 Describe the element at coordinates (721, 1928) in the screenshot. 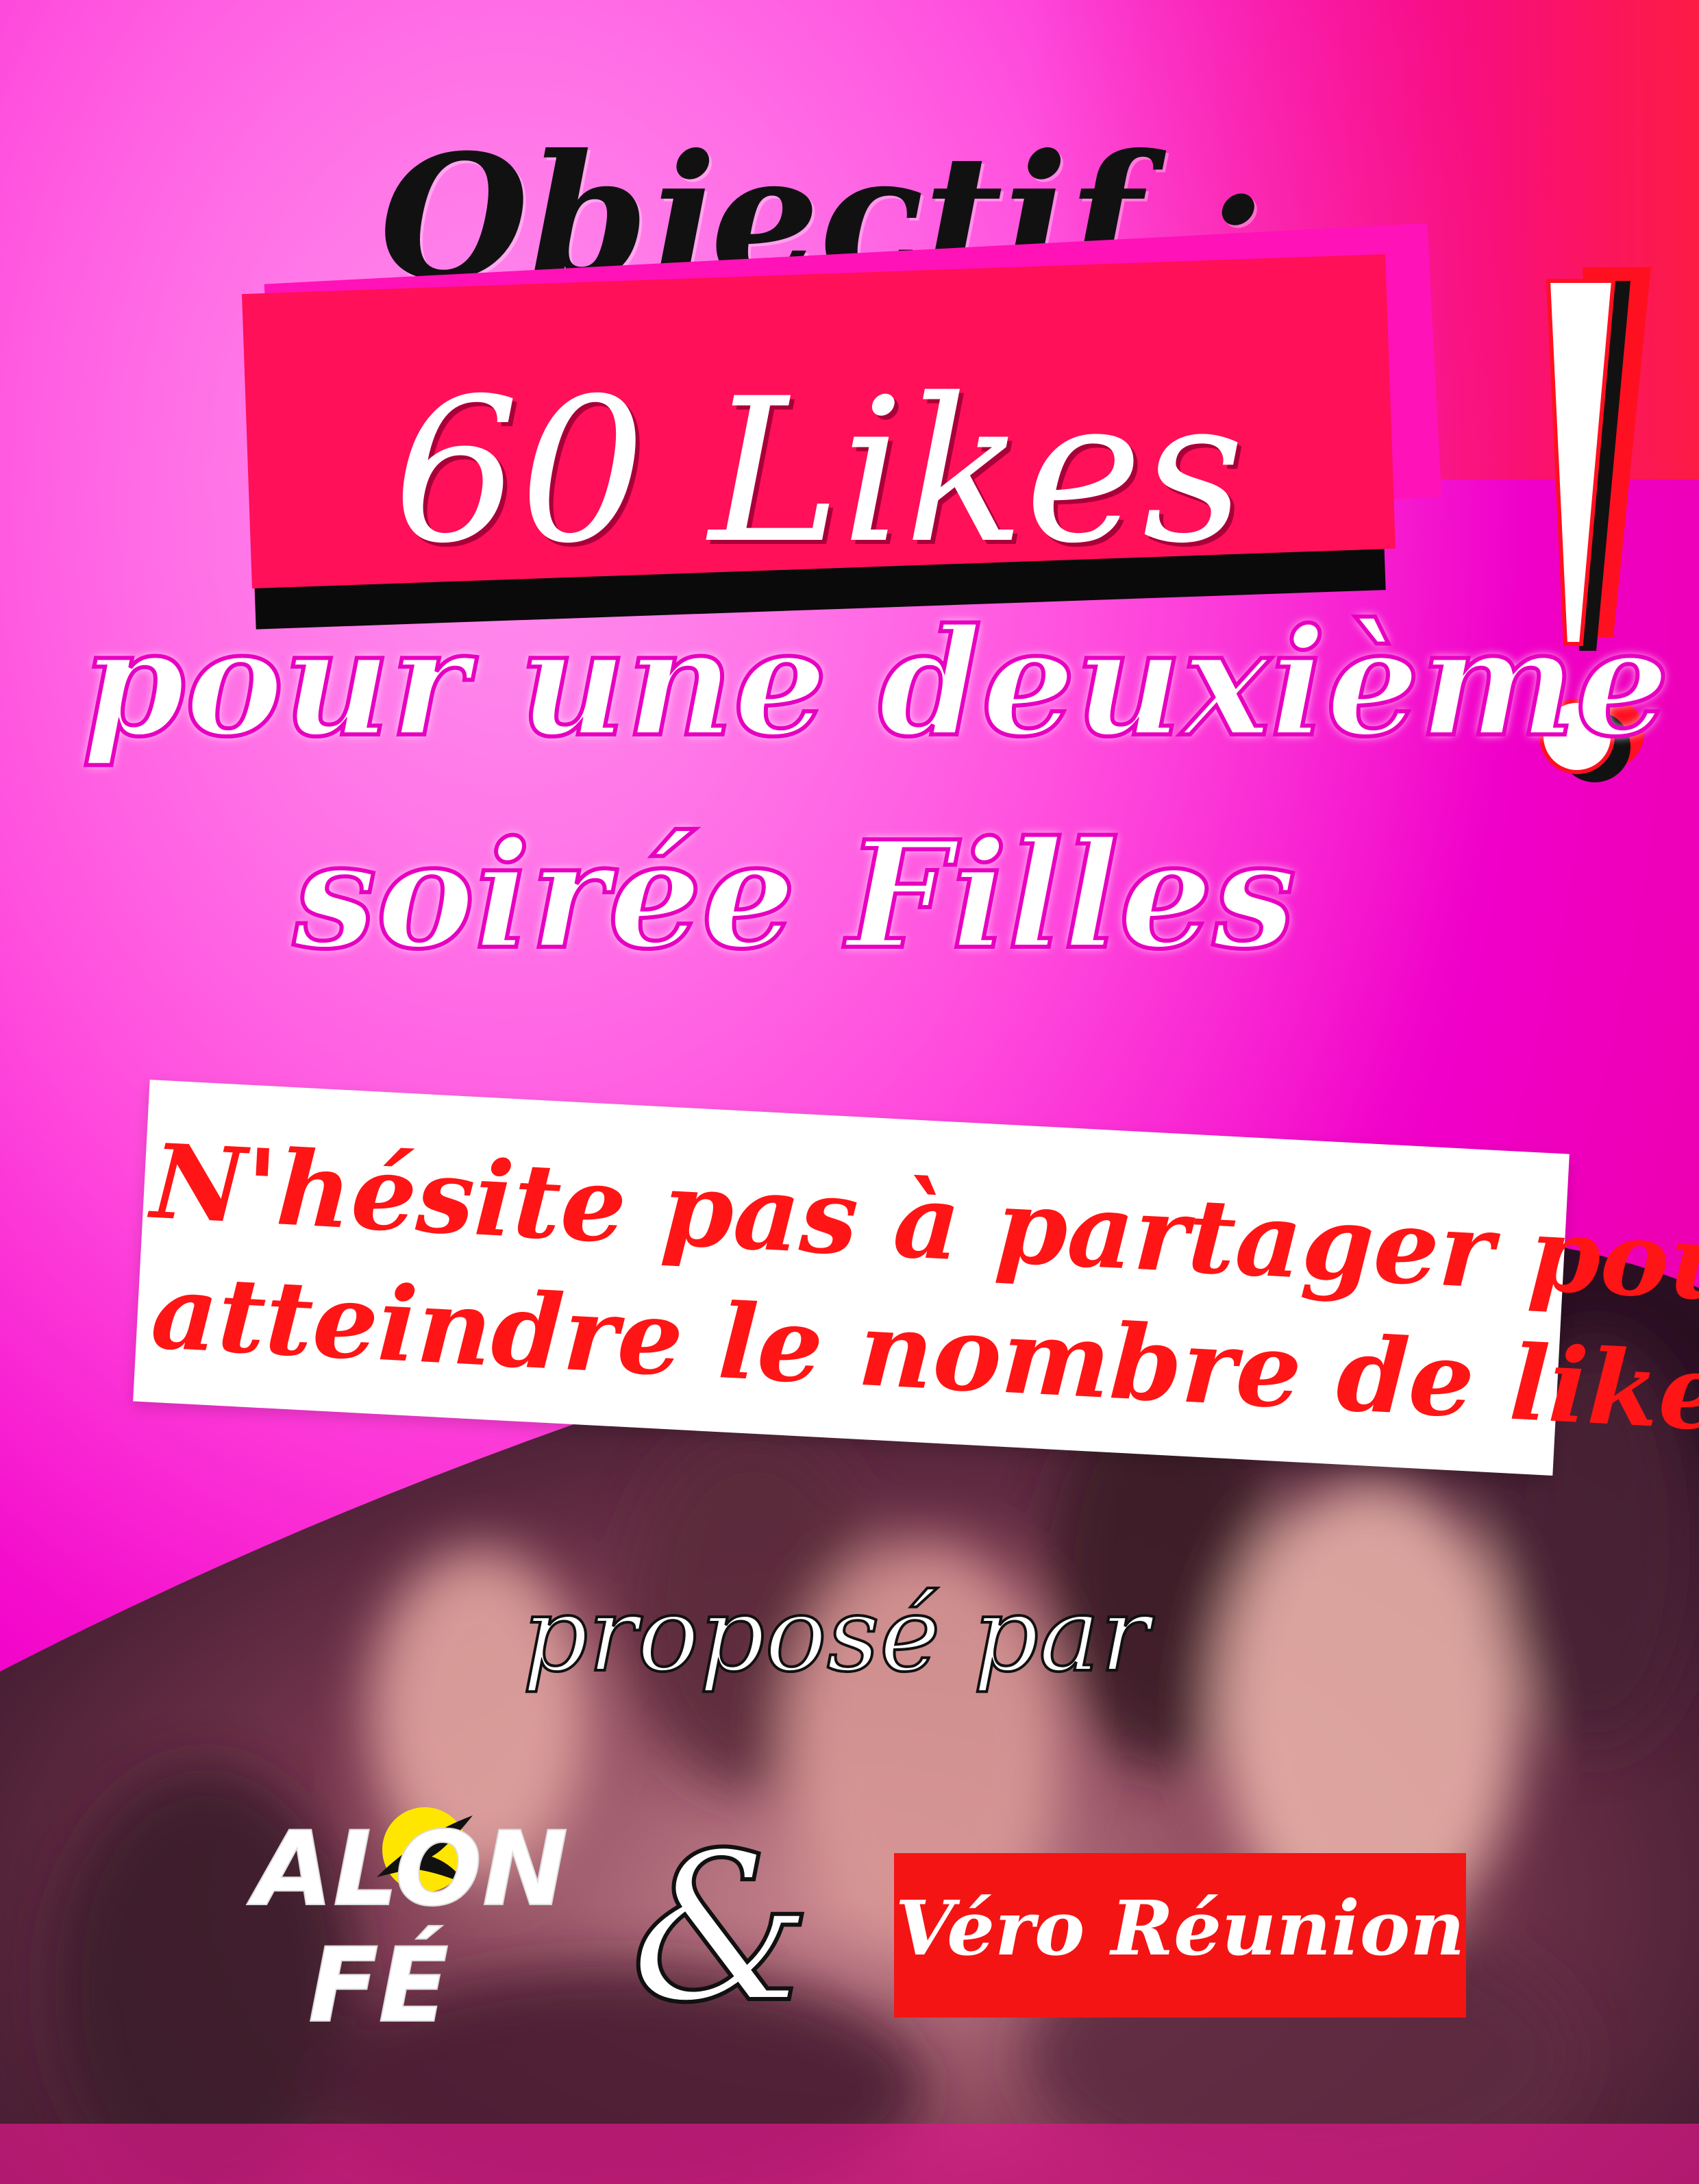

I see `ampersand: &` at that location.